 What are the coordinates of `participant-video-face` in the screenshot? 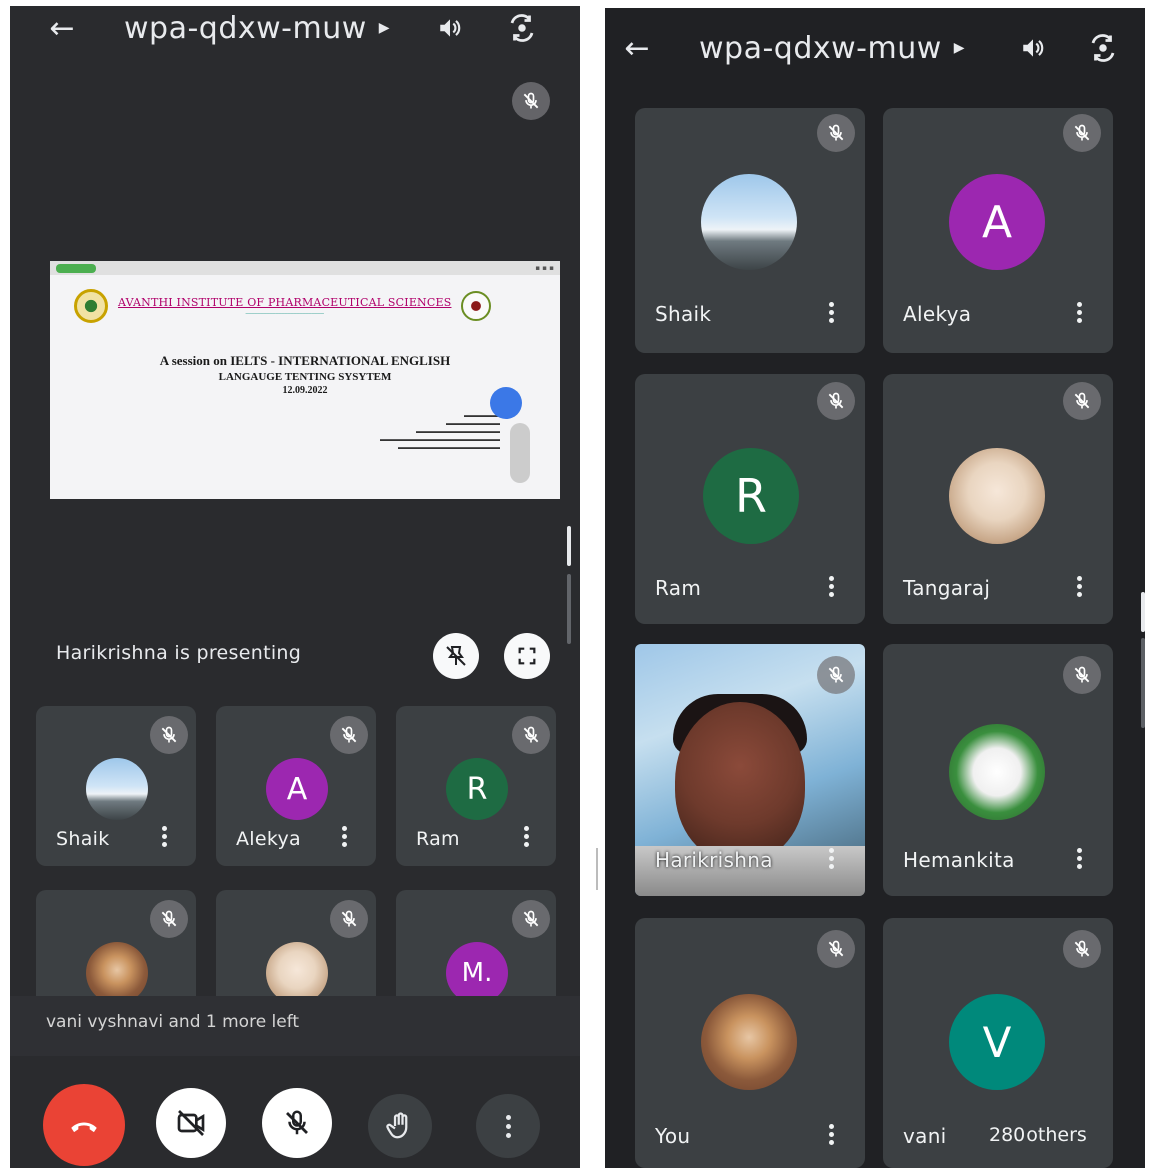 It's located at (740, 782).